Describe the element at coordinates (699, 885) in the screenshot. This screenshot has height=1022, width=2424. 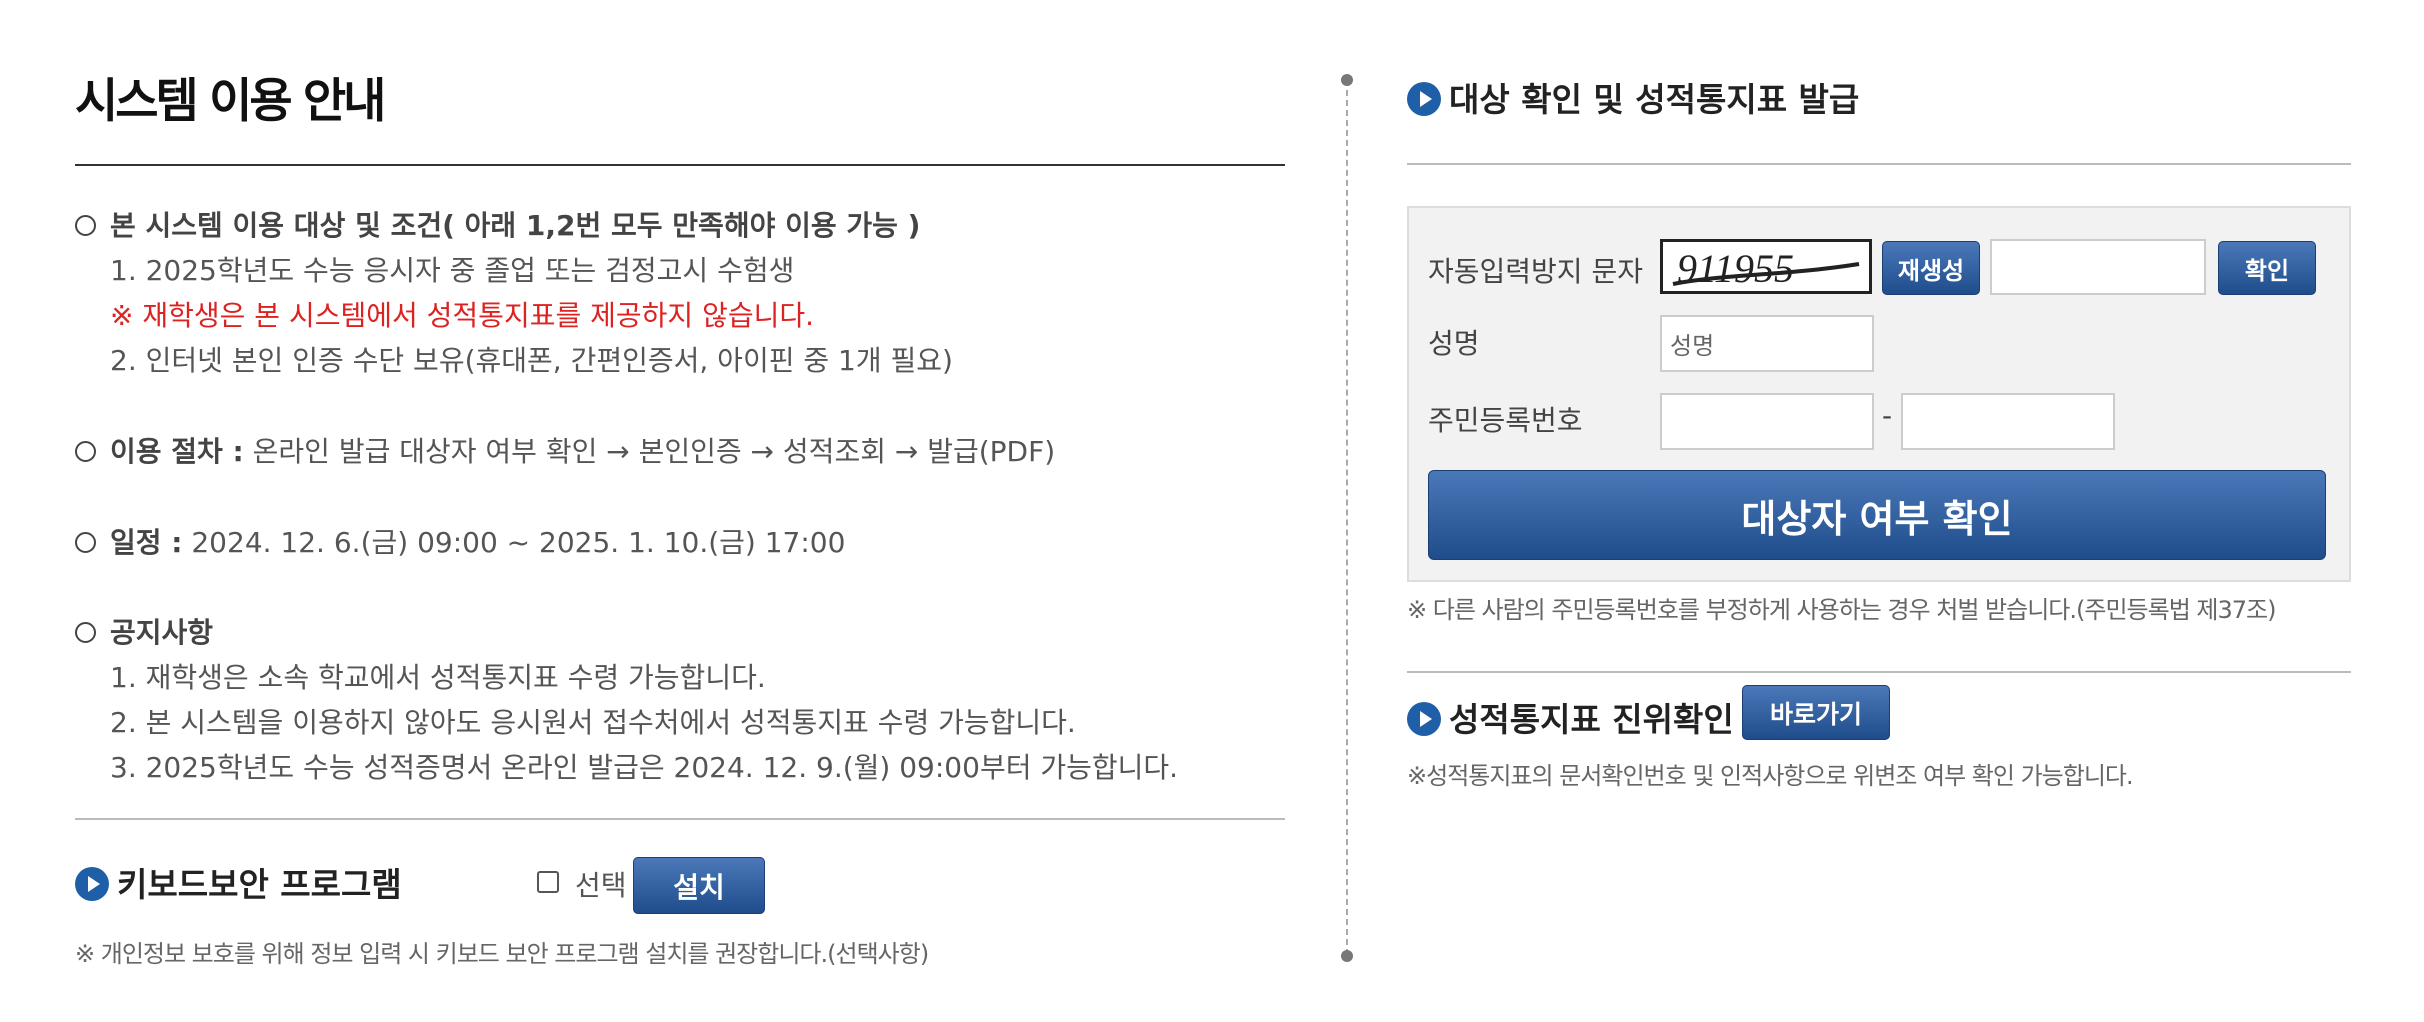
I see `install-button: 설치` at that location.